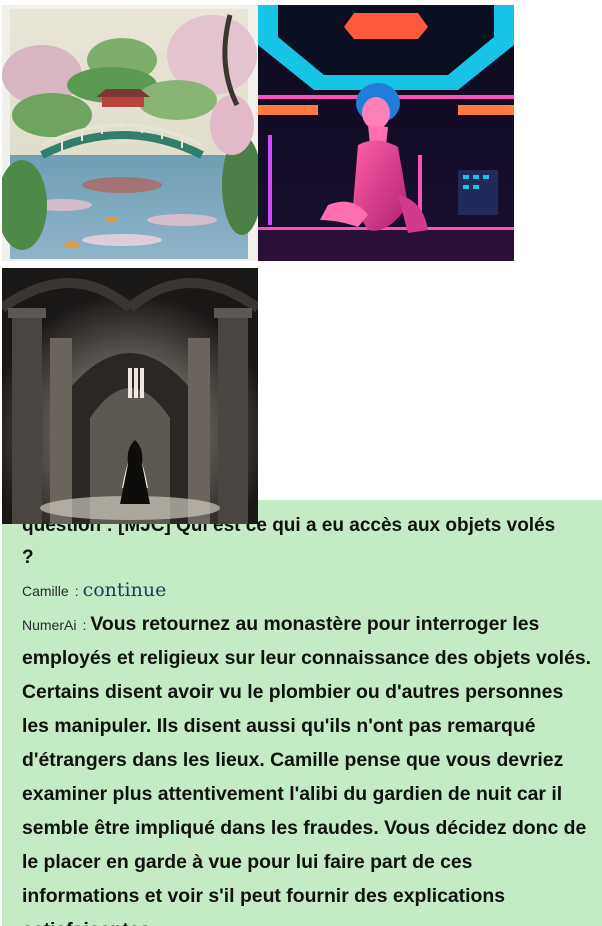 The width and height of the screenshot is (602, 926). Describe the element at coordinates (45, 591) in the screenshot. I see `speaker-name: Camille` at that location.